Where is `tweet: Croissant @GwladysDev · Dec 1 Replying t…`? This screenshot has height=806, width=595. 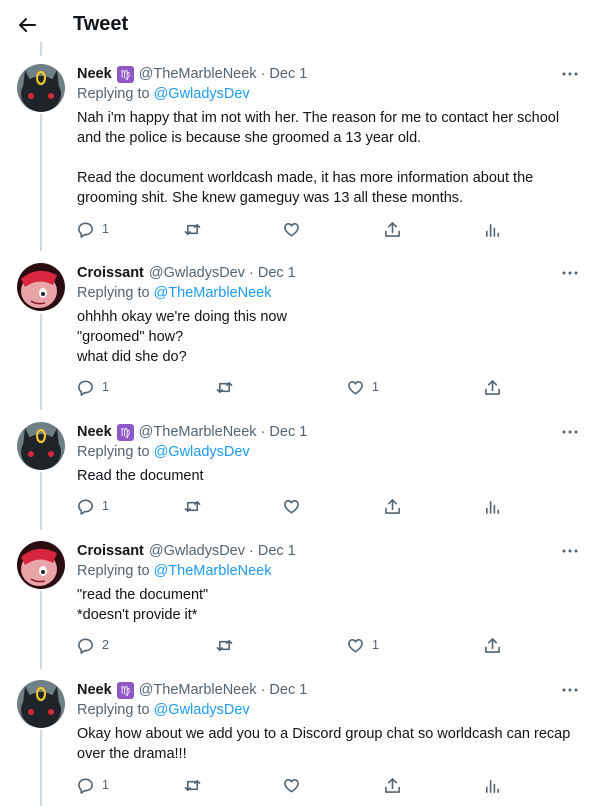
tweet: Croissant @GwladysDev · Dec 1 Replying t… is located at coordinates (297, 601).